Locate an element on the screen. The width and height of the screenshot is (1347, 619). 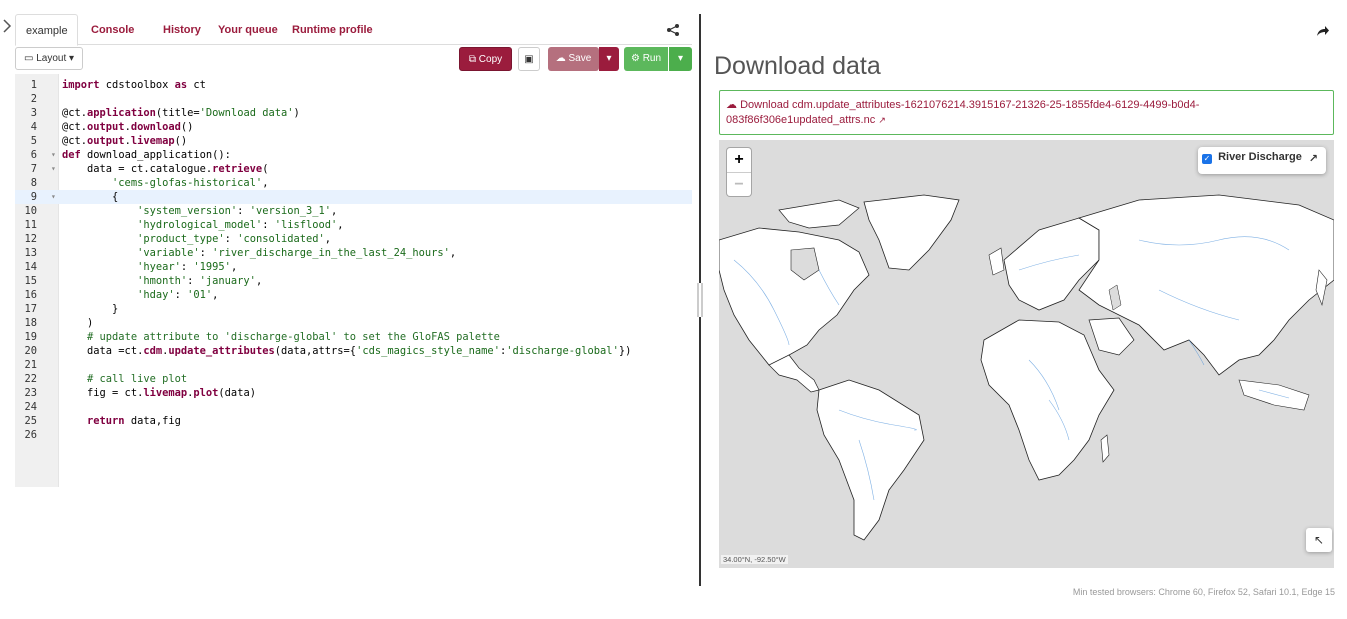
code-line: 5 @ct.output.livemap() is located at coordinates (353, 141).